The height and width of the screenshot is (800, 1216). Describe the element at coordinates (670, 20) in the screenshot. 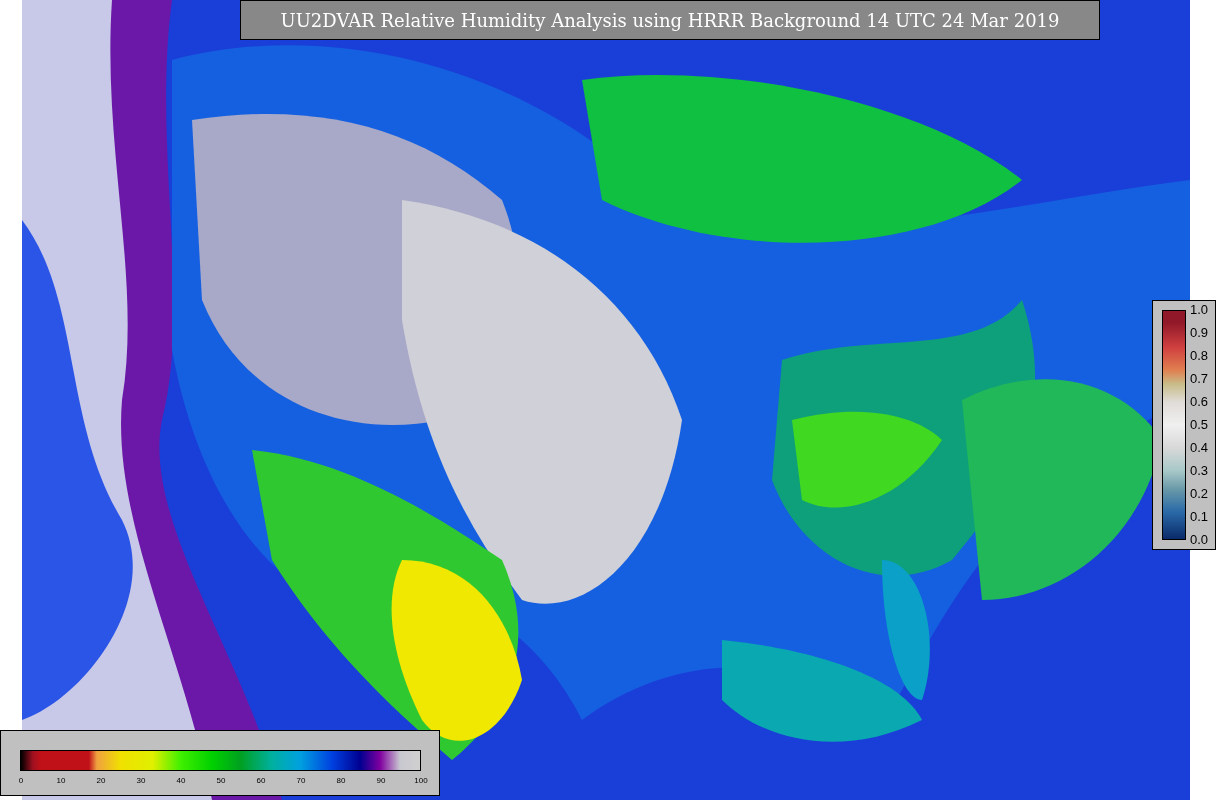

I see `map-title: UU2DVAR Relative Humidity Analysis using HRRR Background 14 UTC 24 Mar 2019` at that location.